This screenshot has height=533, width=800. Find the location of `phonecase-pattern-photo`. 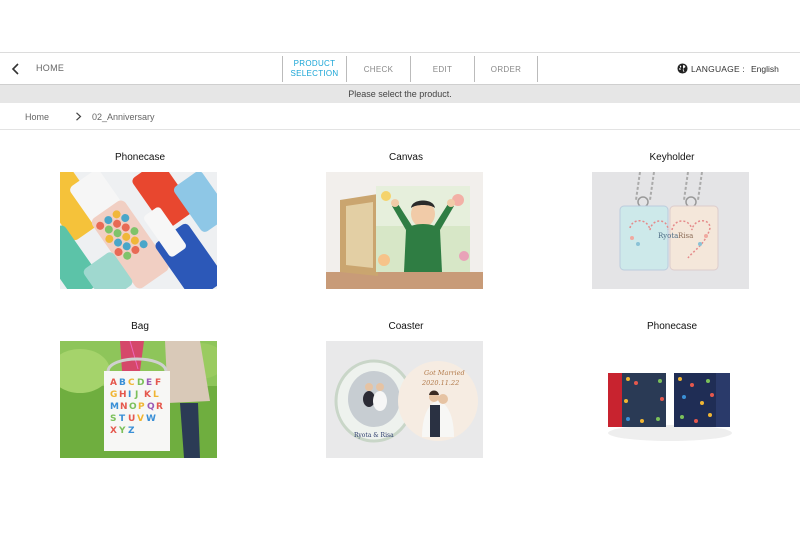

phonecase-pattern-photo is located at coordinates (138, 230).